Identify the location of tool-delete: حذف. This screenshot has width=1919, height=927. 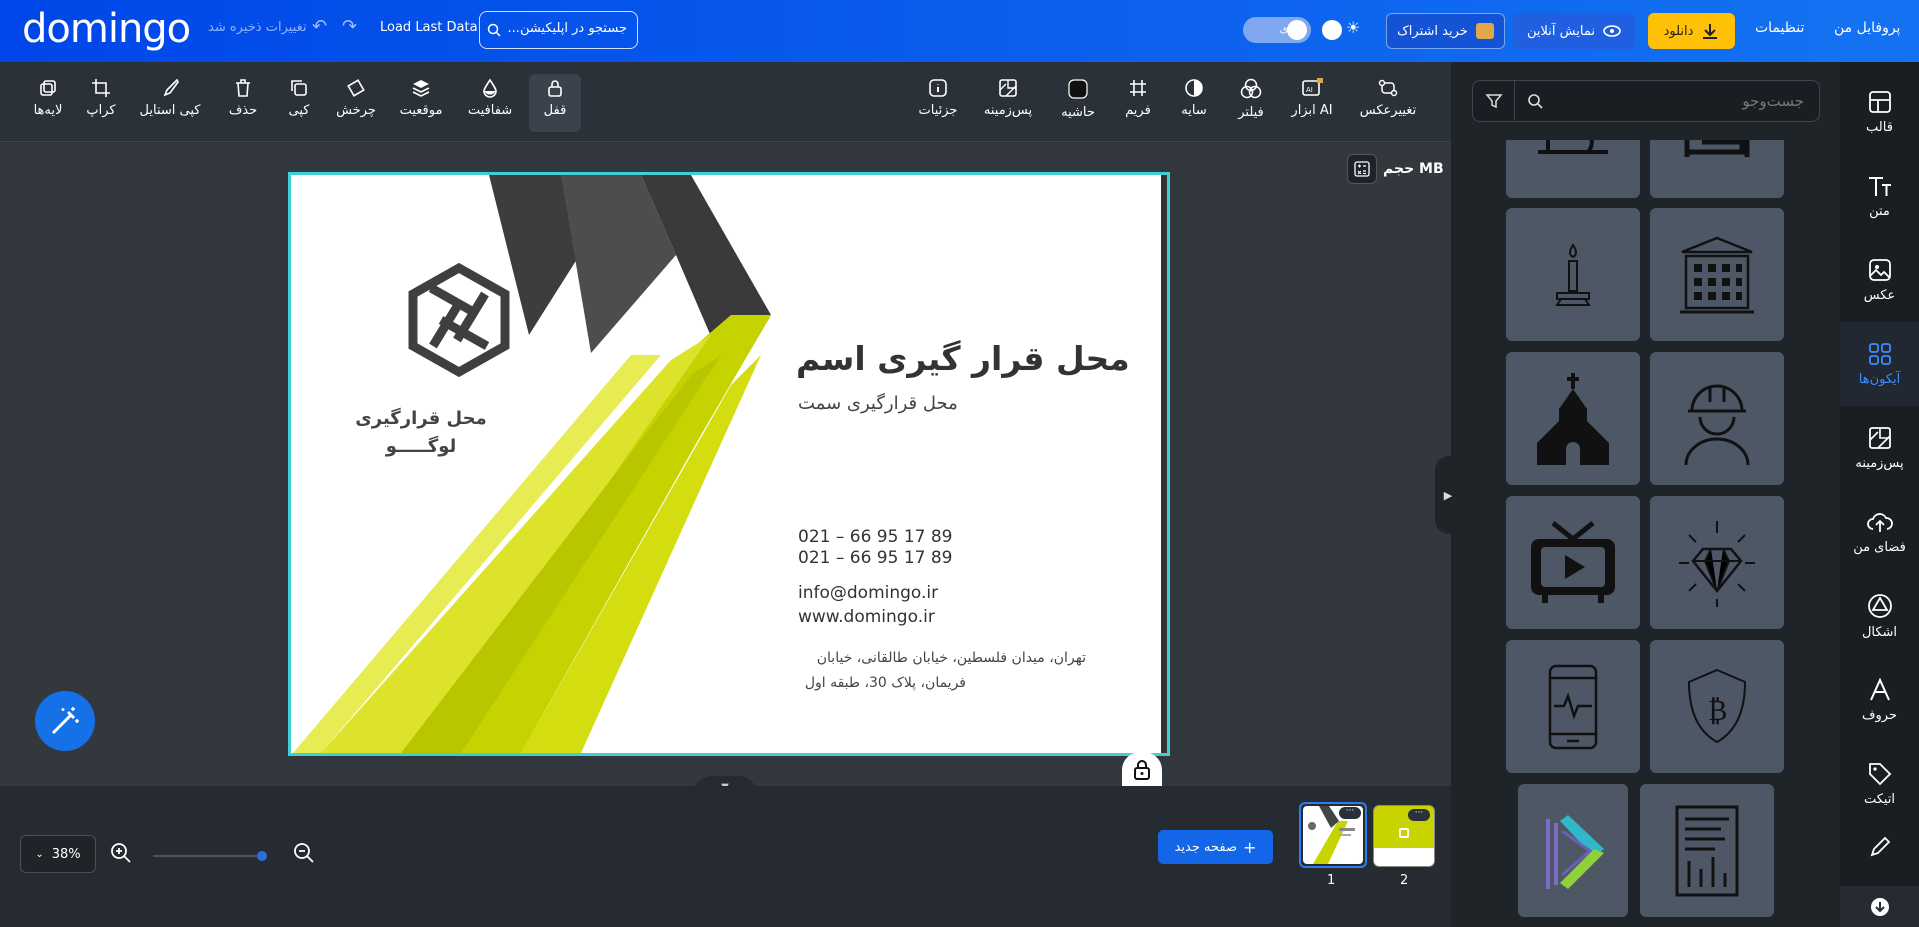
(243, 103).